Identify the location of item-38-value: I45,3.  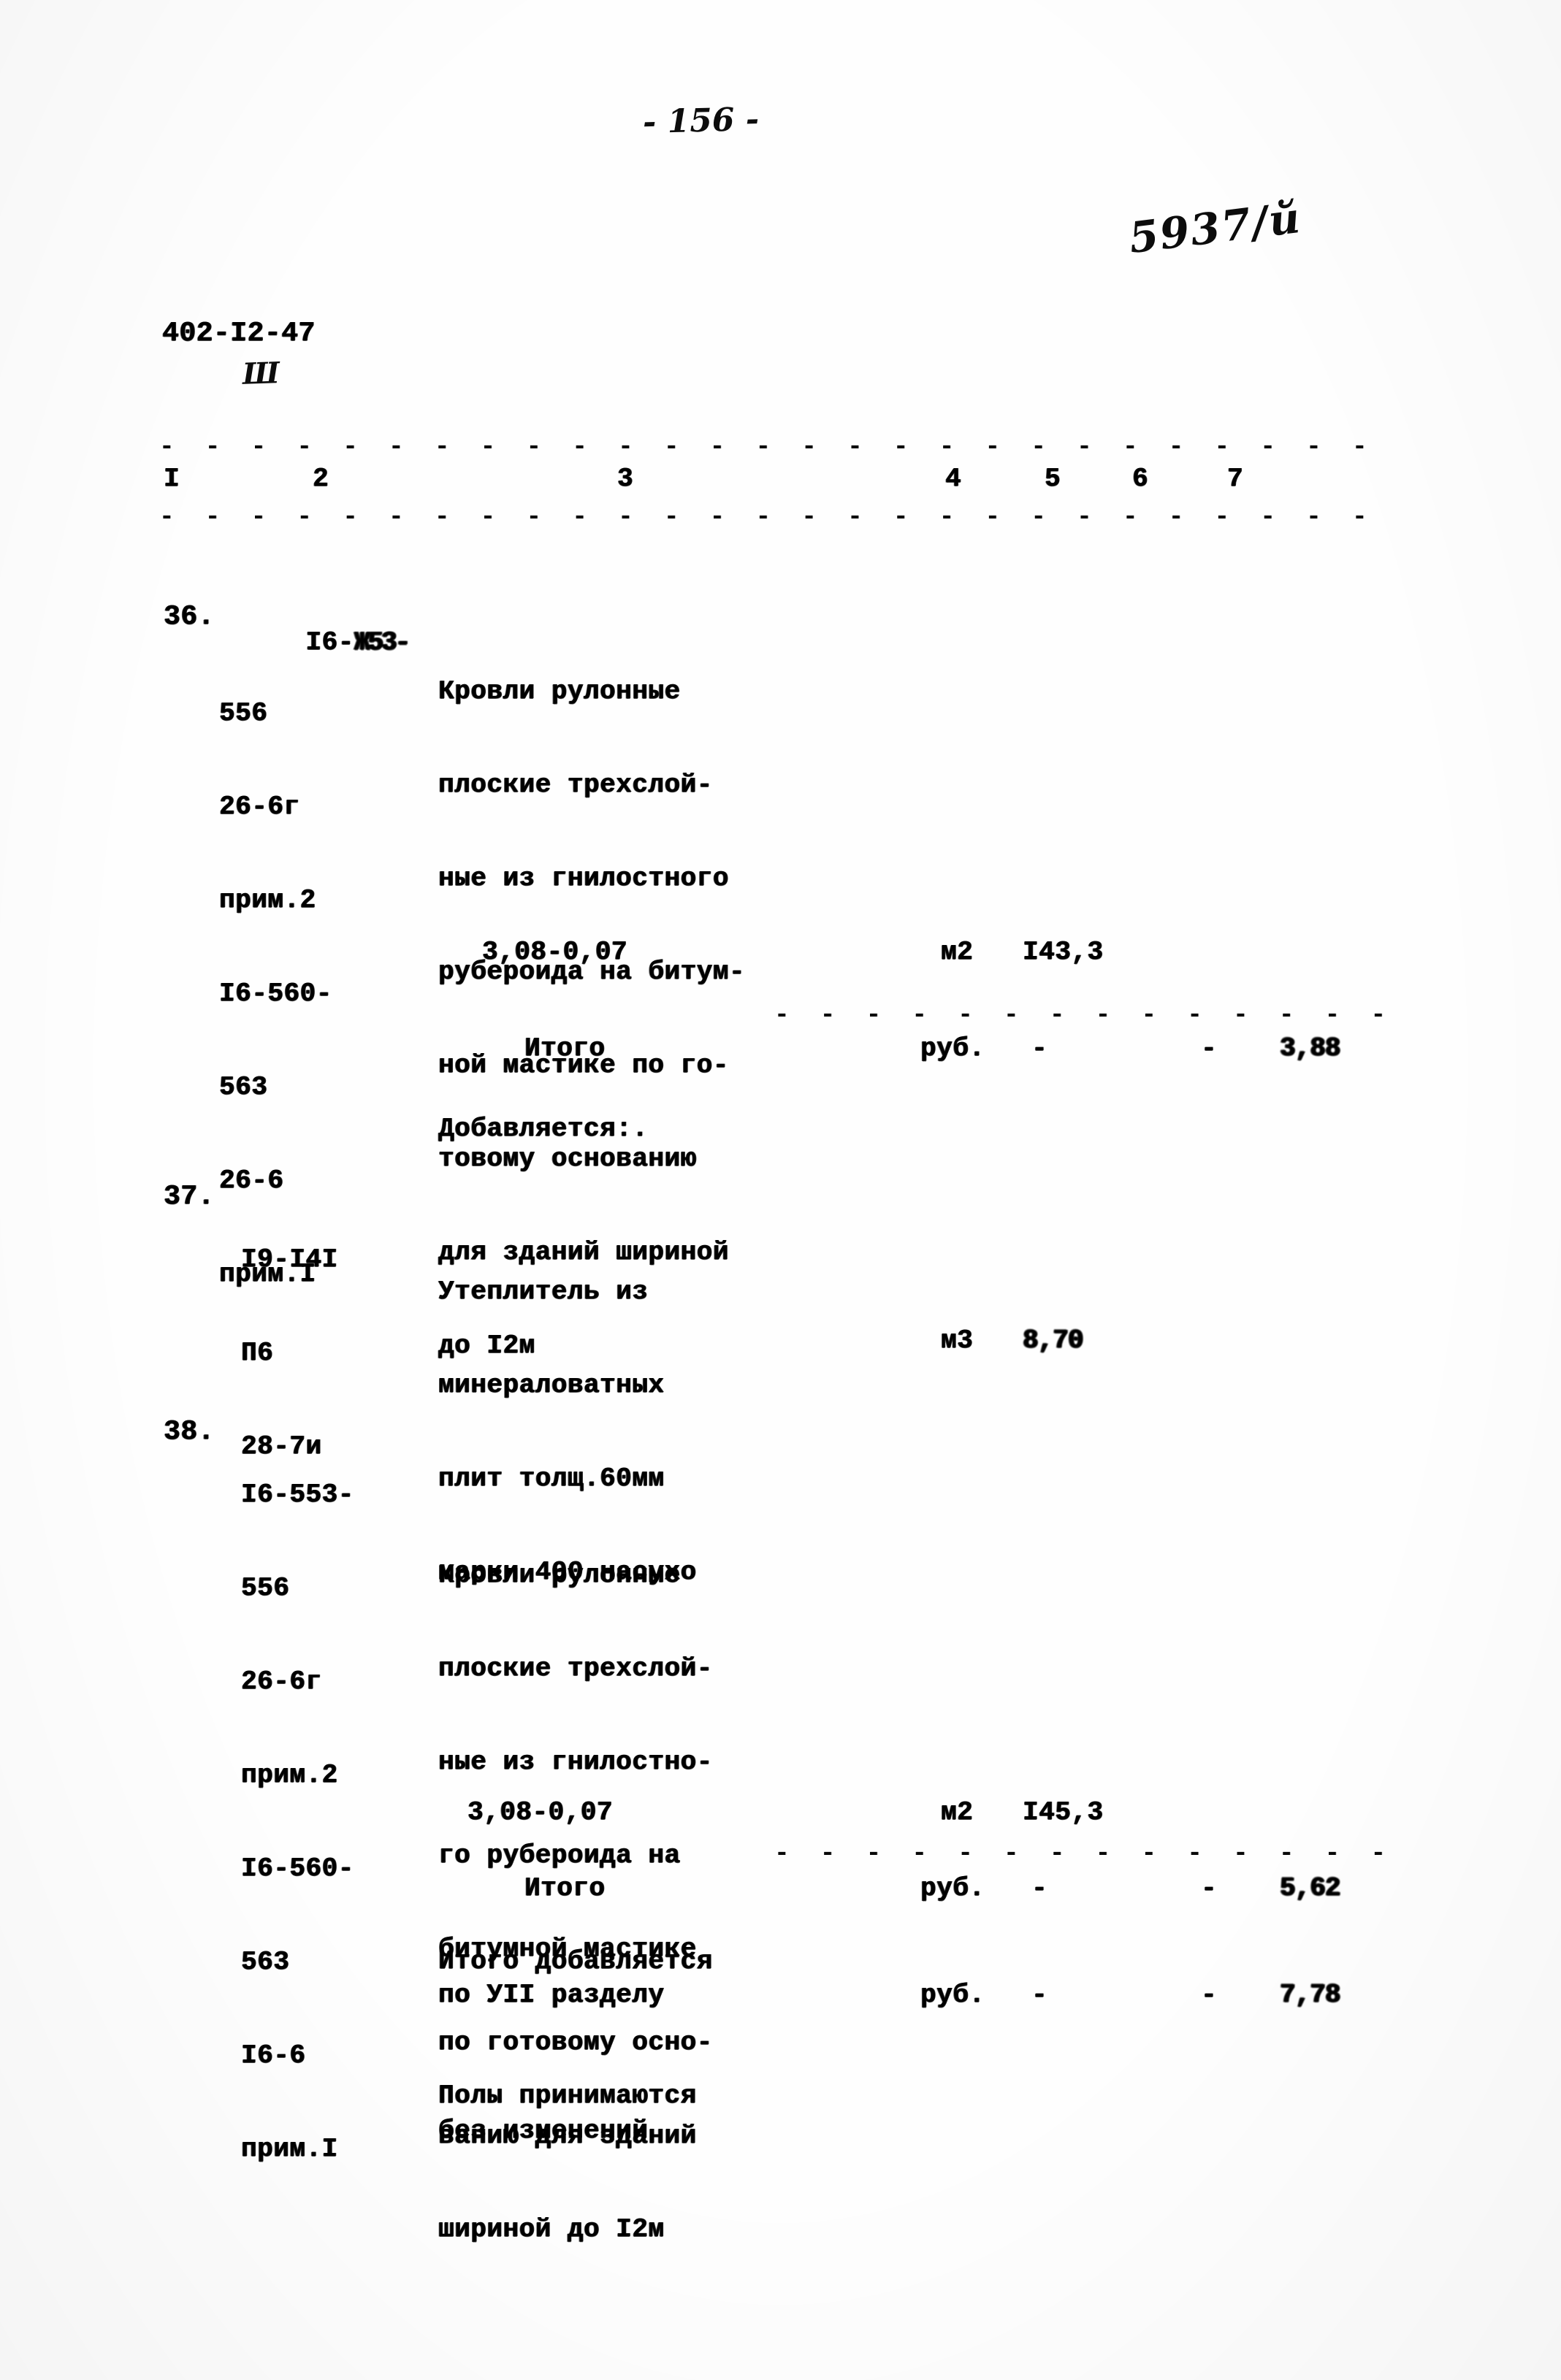
(1063, 1812).